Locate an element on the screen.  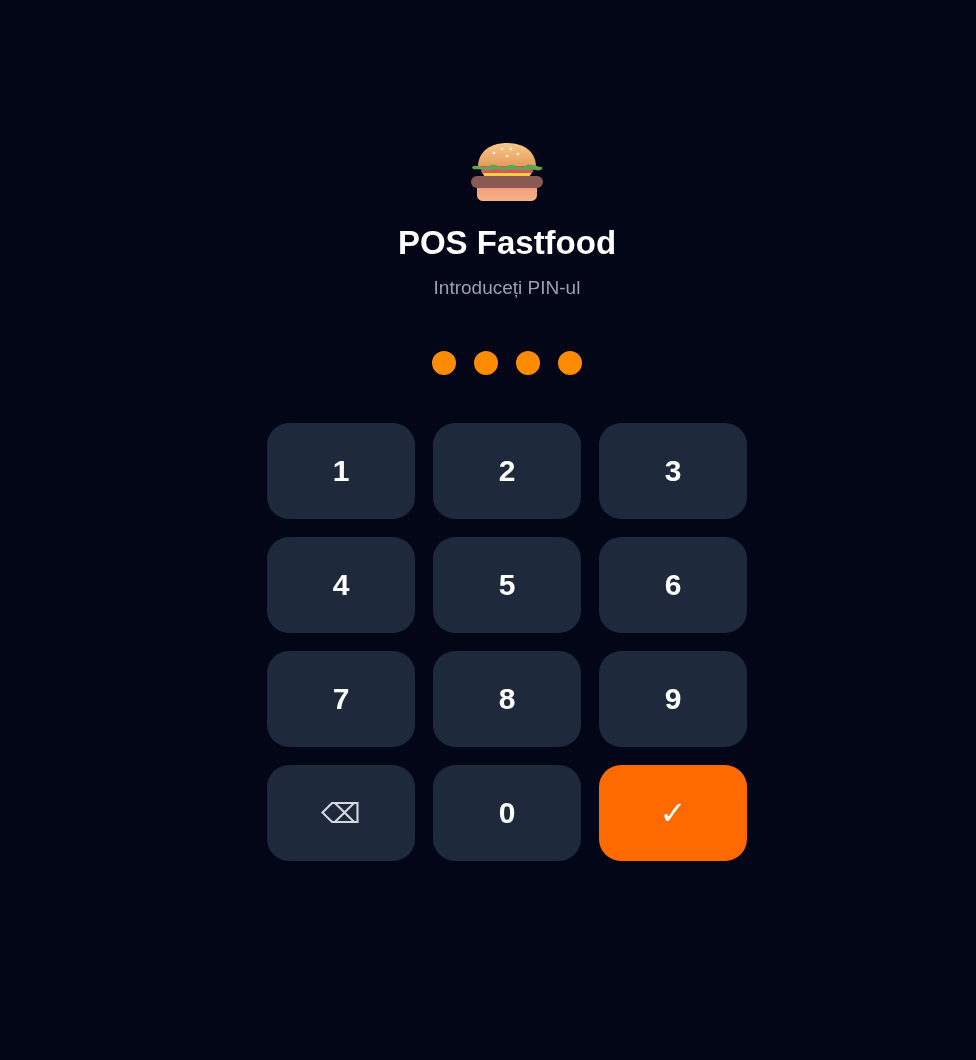
digit-key: 6 is located at coordinates (673, 585).